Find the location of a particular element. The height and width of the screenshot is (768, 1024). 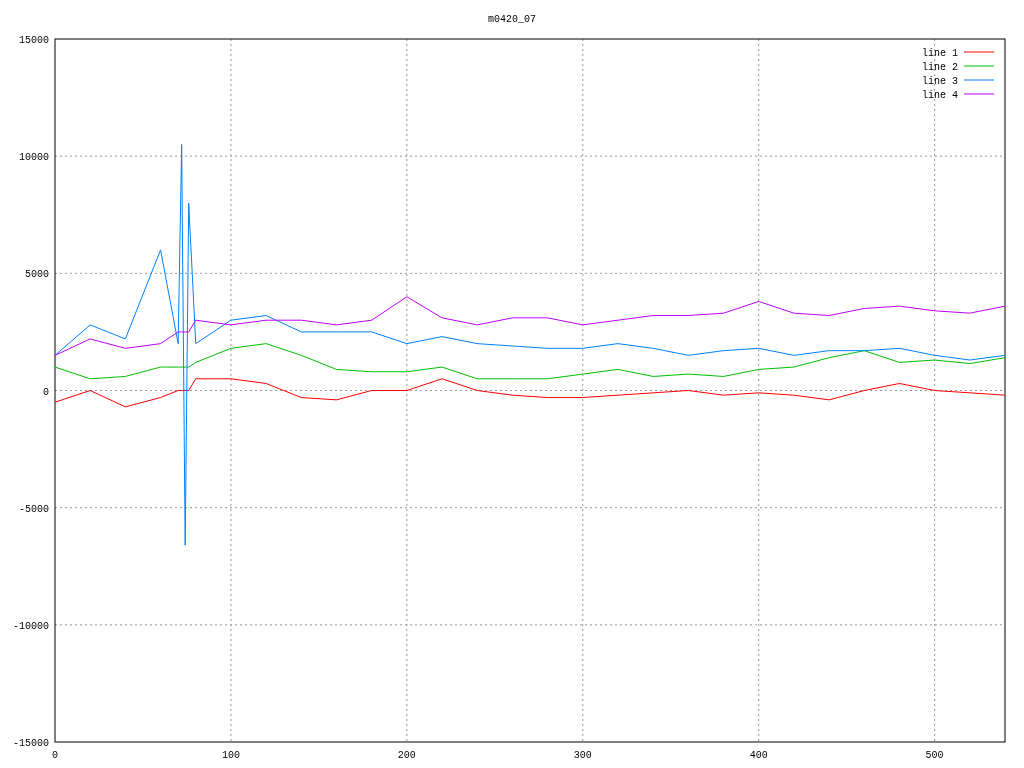

x-tick-label: 500 is located at coordinates (934, 755).